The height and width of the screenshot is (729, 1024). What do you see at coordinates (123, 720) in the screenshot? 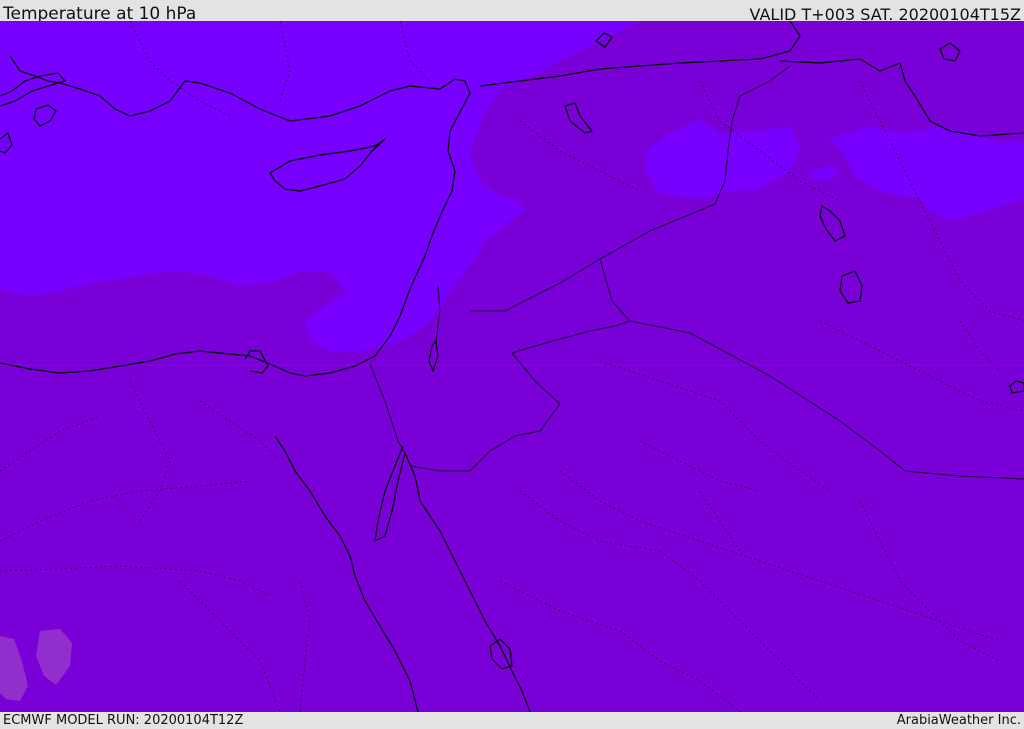
I see `model-run-label: ECMWF MODEL RUN: 20200104T12Z` at bounding box center [123, 720].